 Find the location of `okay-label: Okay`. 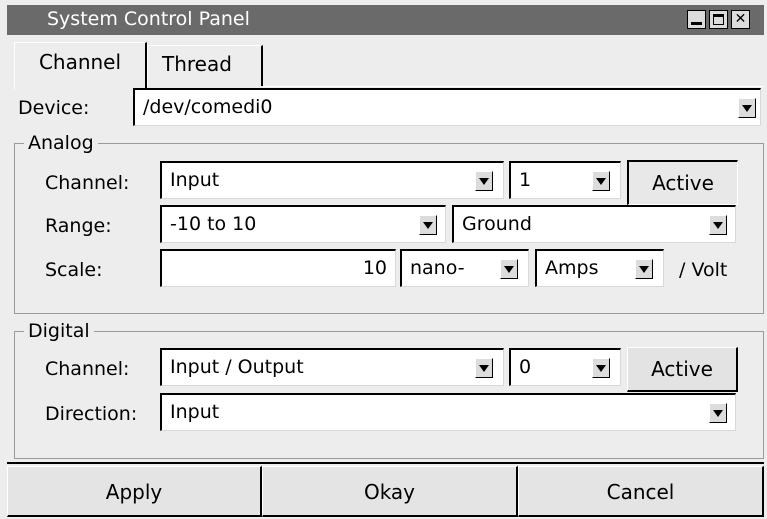

okay-label: Okay is located at coordinates (389, 492).